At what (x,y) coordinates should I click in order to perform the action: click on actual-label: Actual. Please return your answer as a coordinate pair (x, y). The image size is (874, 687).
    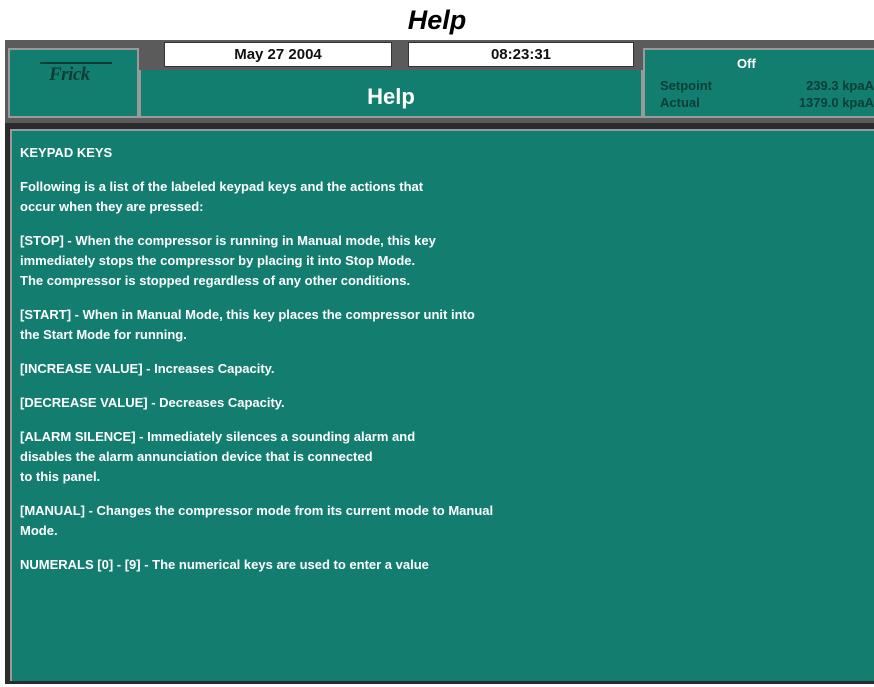
    Looking at the image, I should click on (680, 102).